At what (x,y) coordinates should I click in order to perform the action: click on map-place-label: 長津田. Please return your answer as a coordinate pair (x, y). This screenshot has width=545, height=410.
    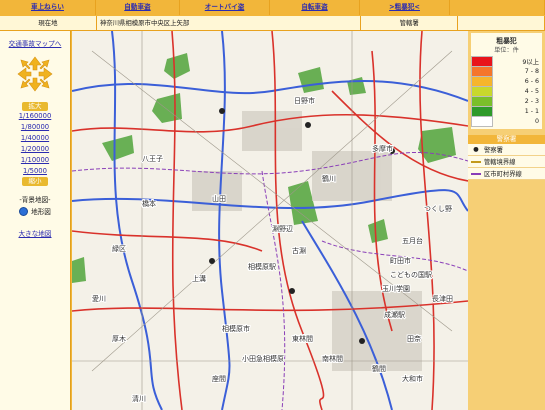
    Looking at the image, I should click on (442, 299).